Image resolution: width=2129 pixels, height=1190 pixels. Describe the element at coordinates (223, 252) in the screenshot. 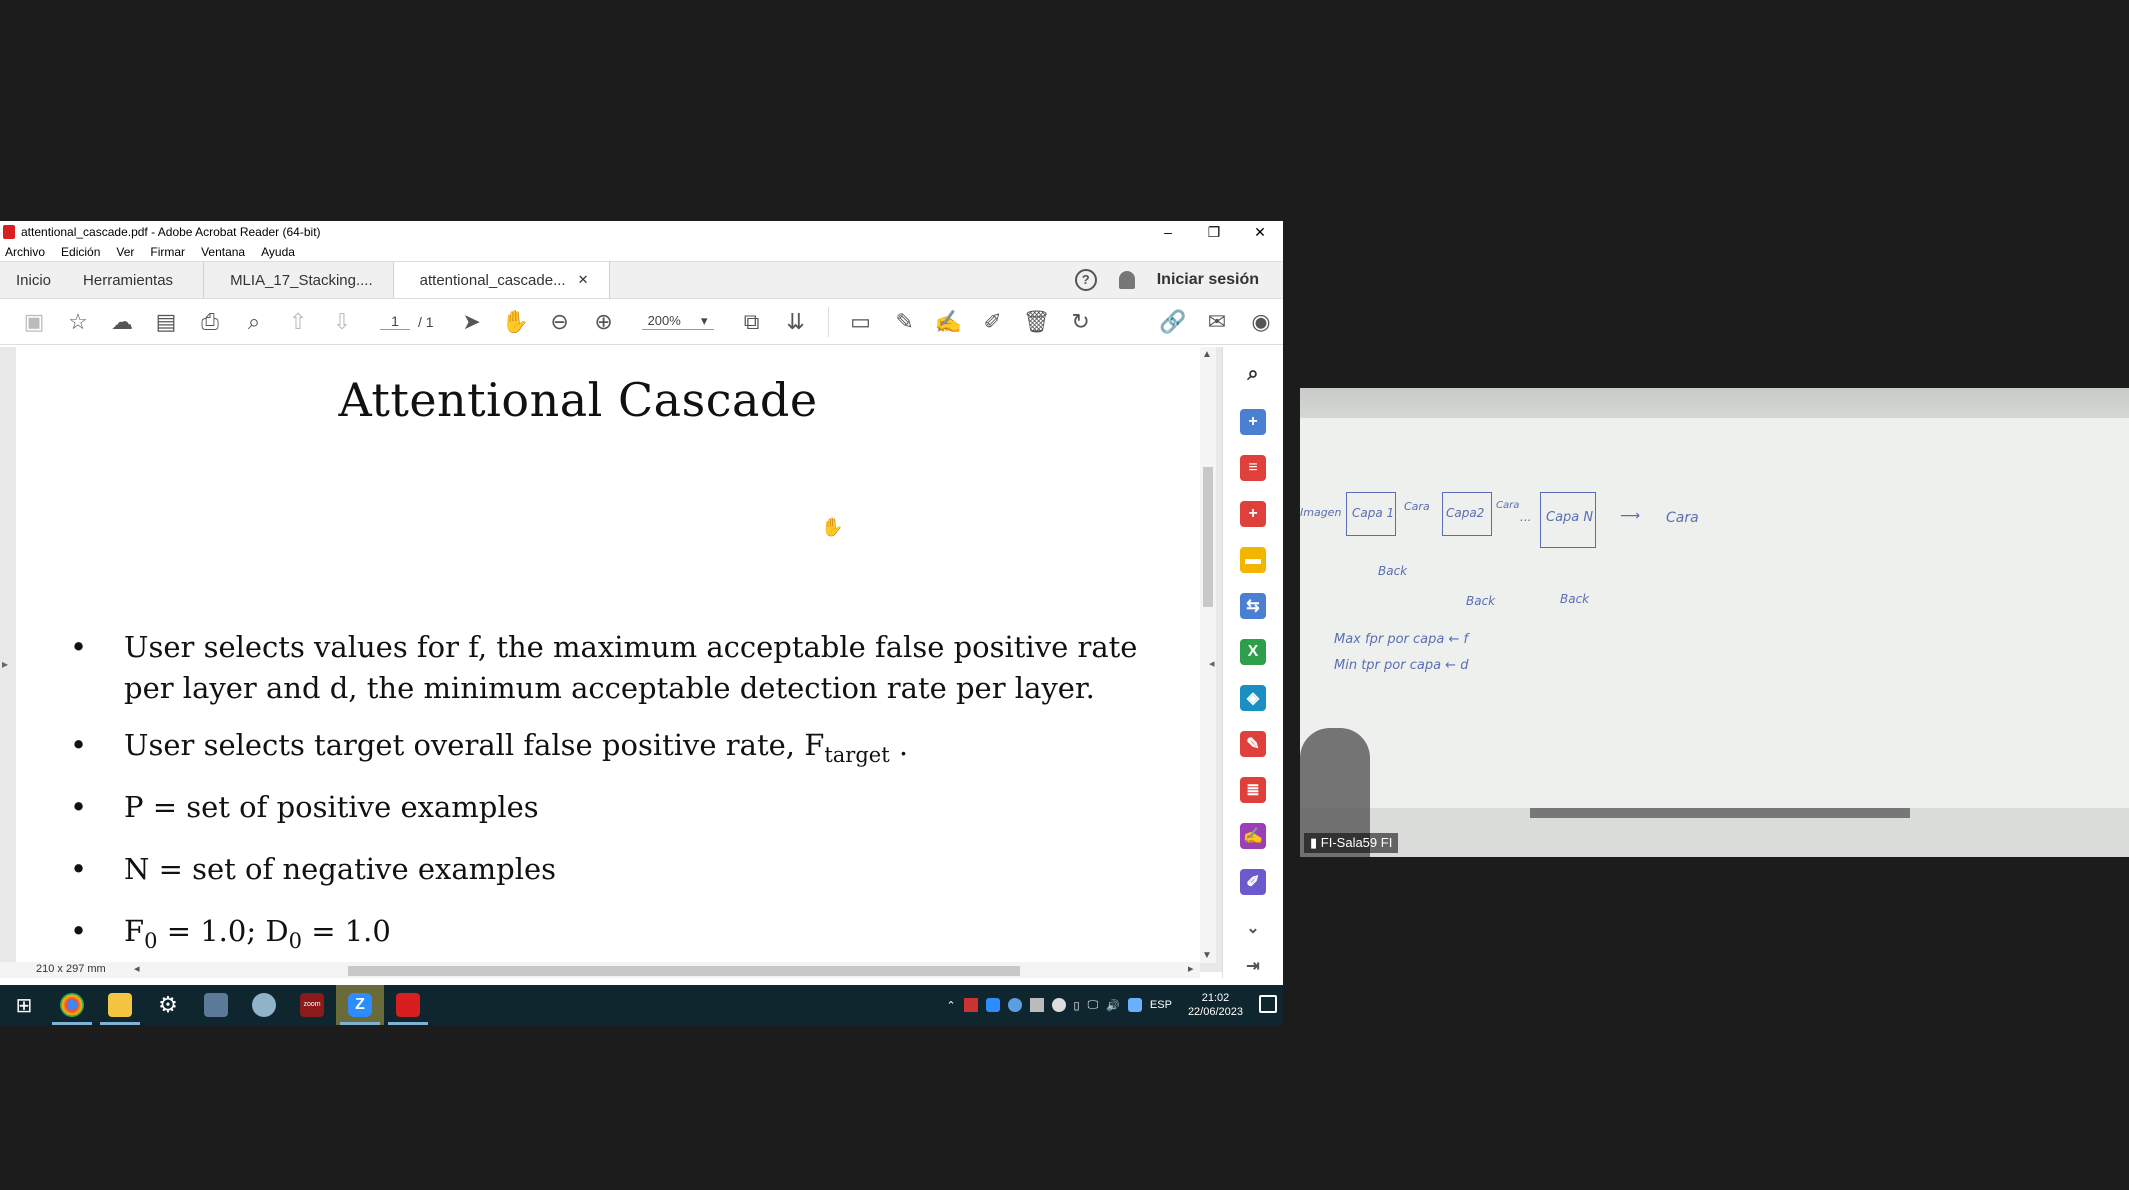

I see `menu-ventana: Ventana` at that location.